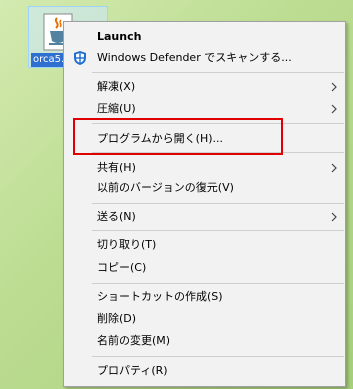  Describe the element at coordinates (204, 319) in the screenshot. I see `menu-item-delete: 削除(D)` at that location.